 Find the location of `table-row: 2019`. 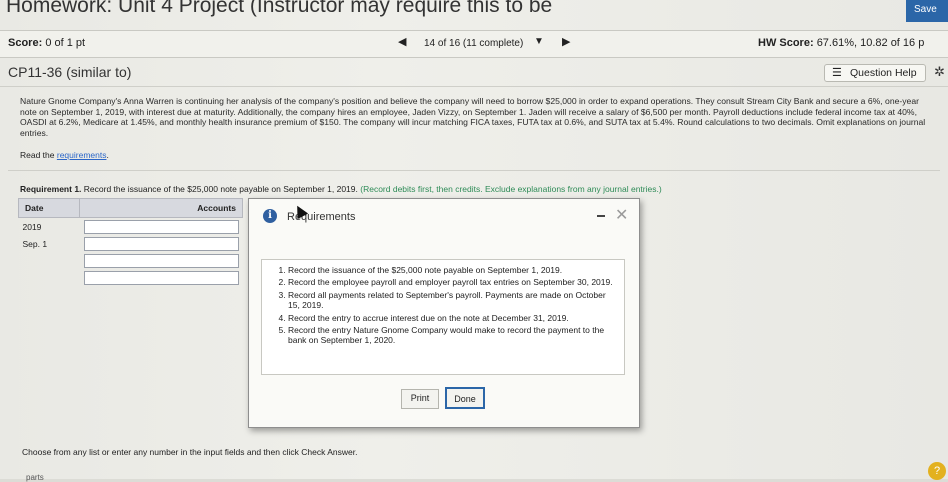

table-row: 2019 is located at coordinates (131, 227).